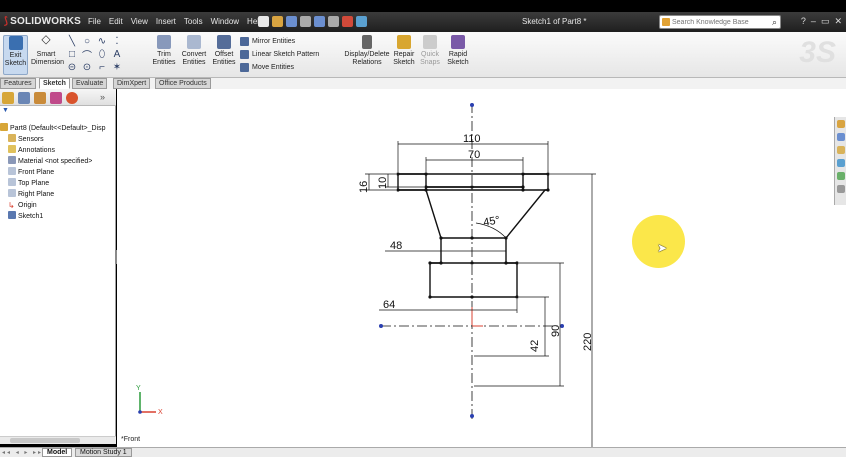  What do you see at coordinates (224, 51) in the screenshot?
I see `offset-entities-button: Offset Entities` at bounding box center [224, 51].